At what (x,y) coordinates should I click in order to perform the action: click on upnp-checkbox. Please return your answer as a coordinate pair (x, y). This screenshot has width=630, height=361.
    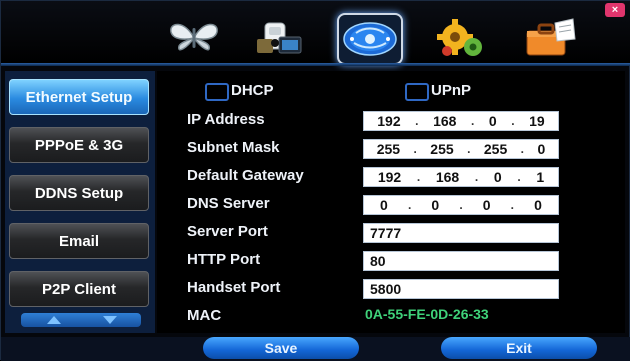
    Looking at the image, I should click on (417, 92).